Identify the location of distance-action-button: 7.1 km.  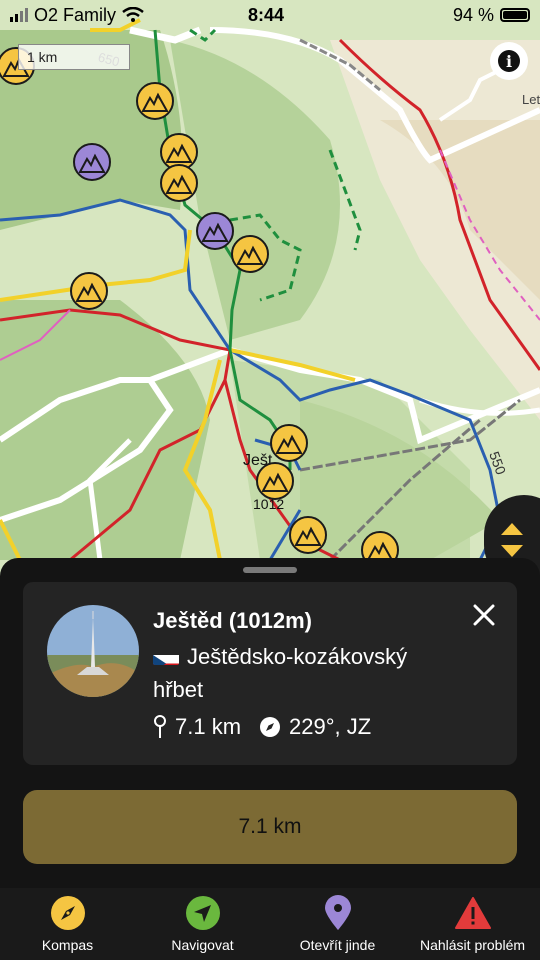
(270, 827).